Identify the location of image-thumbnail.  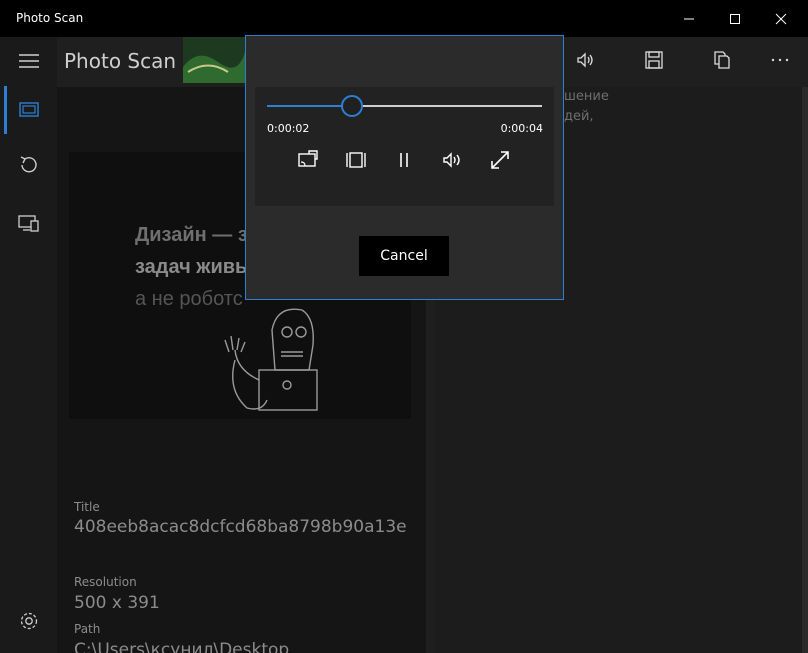
(214, 60).